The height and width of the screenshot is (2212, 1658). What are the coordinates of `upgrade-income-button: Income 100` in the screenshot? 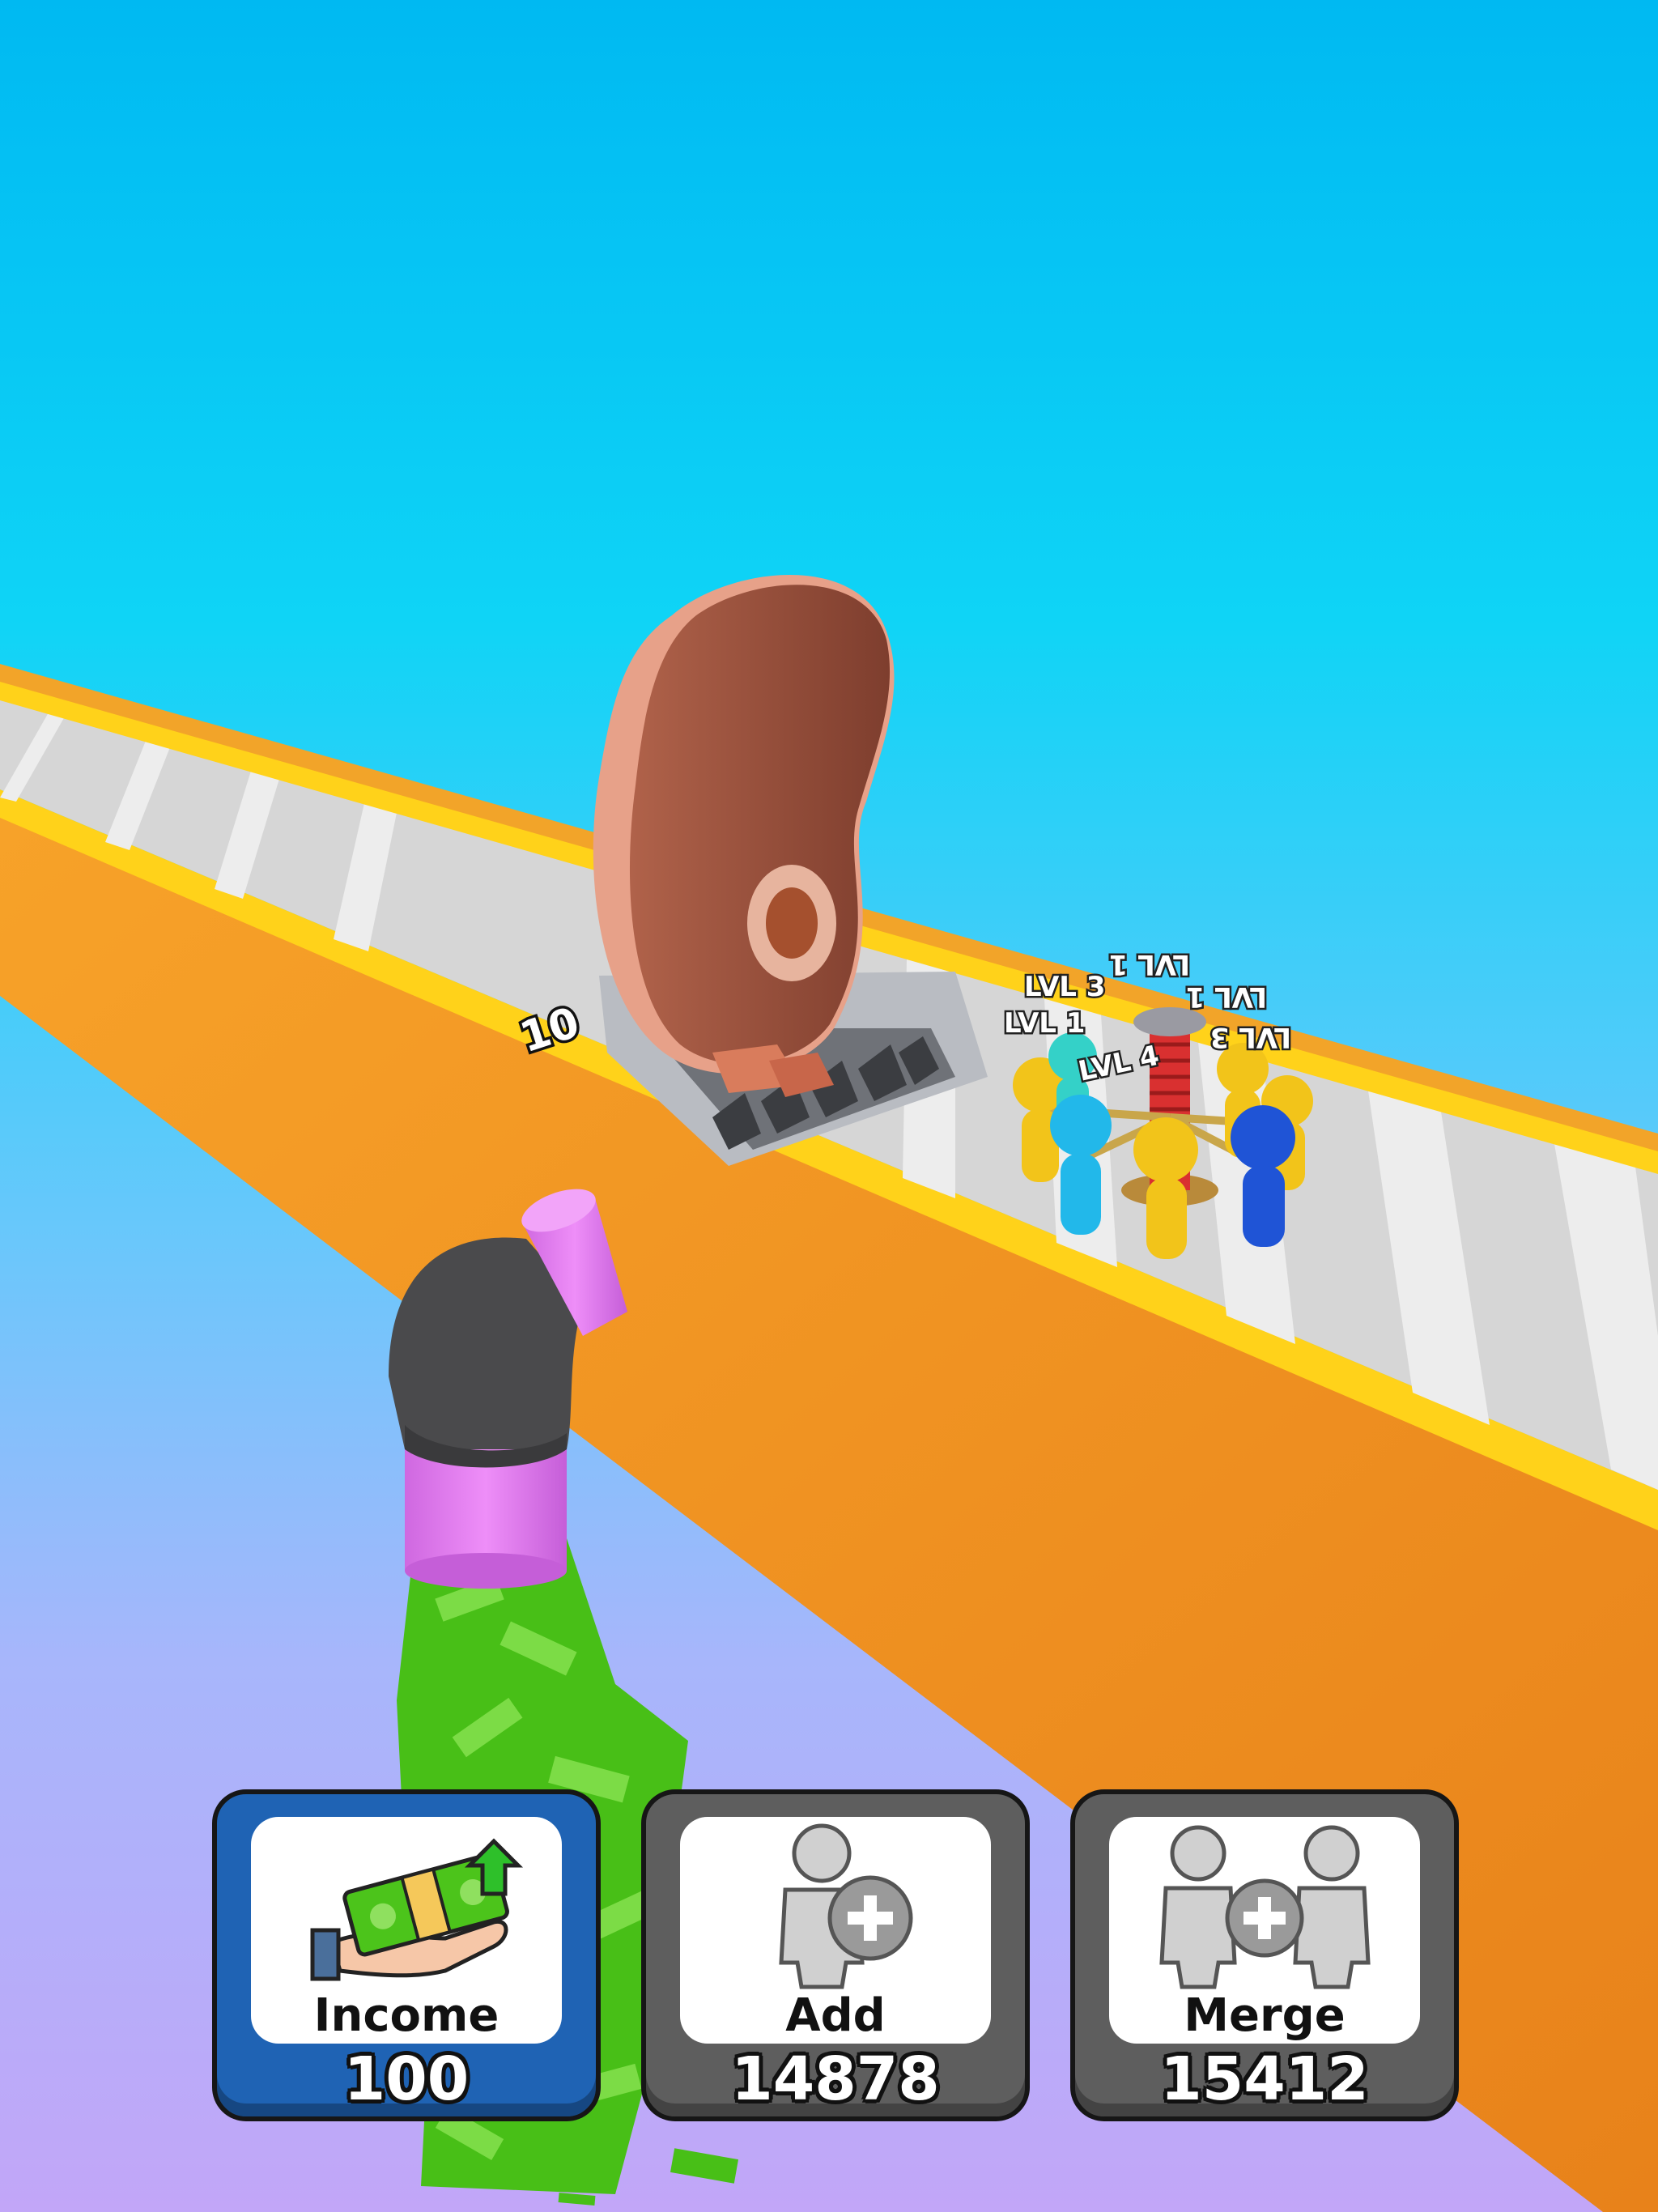 It's located at (406, 1955).